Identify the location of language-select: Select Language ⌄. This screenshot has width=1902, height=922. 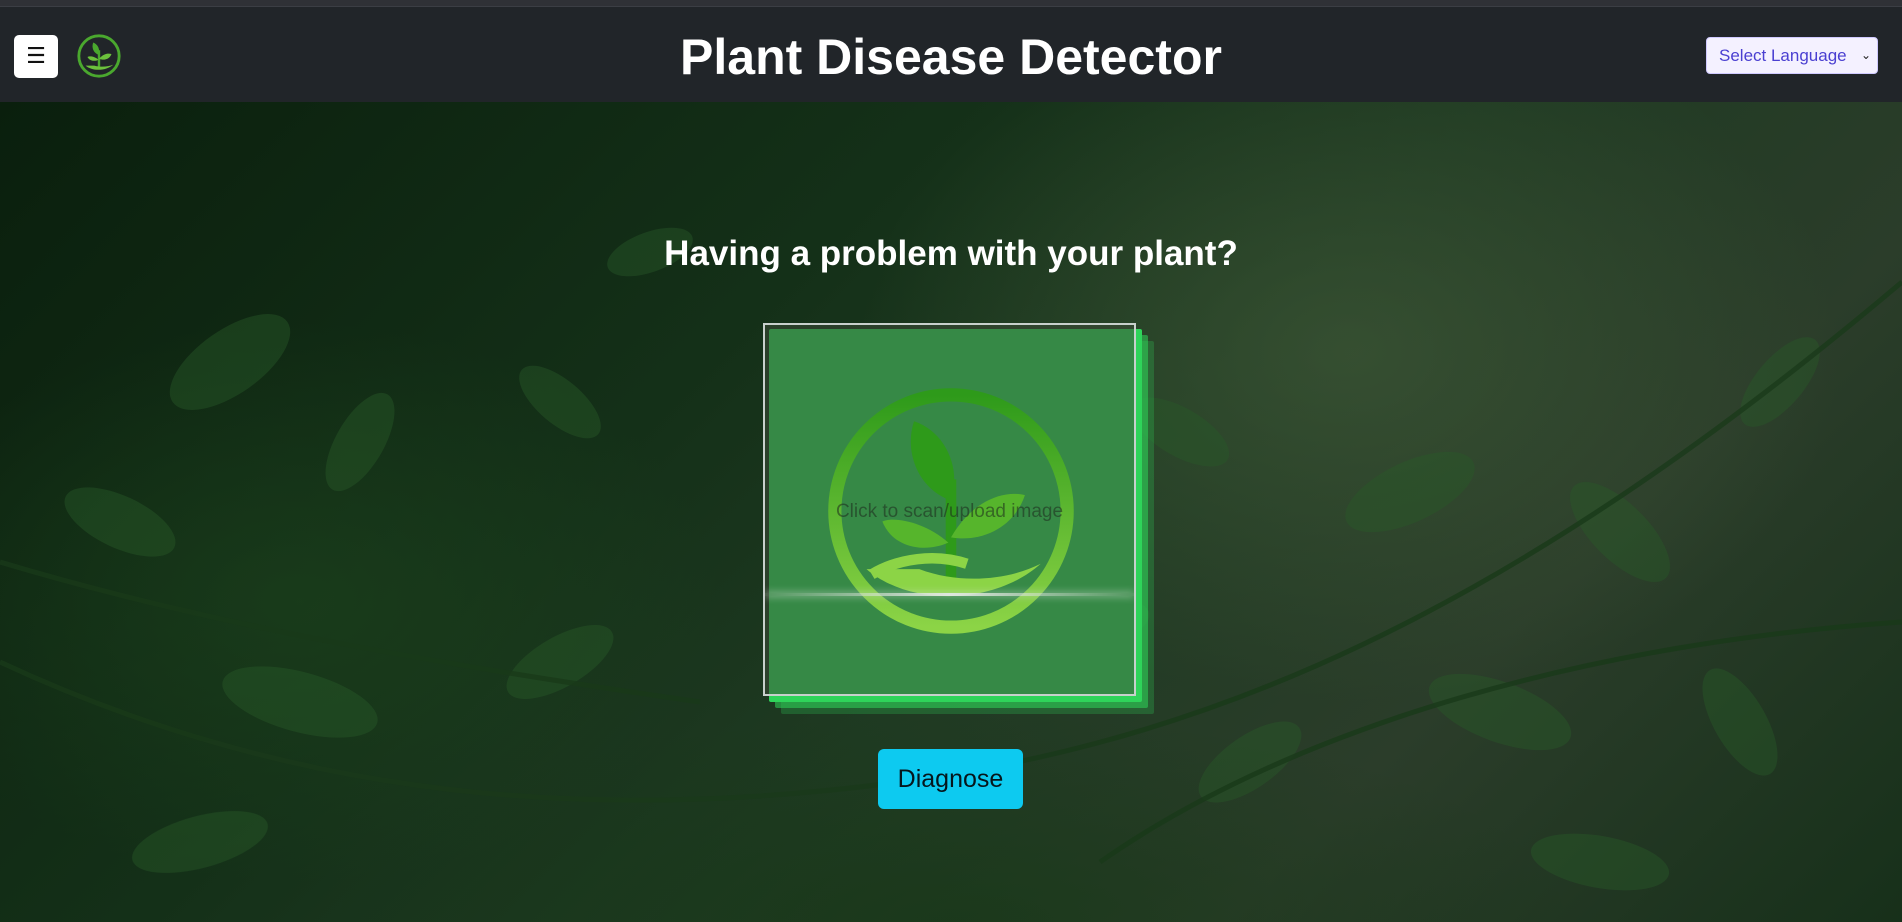
(1792, 55).